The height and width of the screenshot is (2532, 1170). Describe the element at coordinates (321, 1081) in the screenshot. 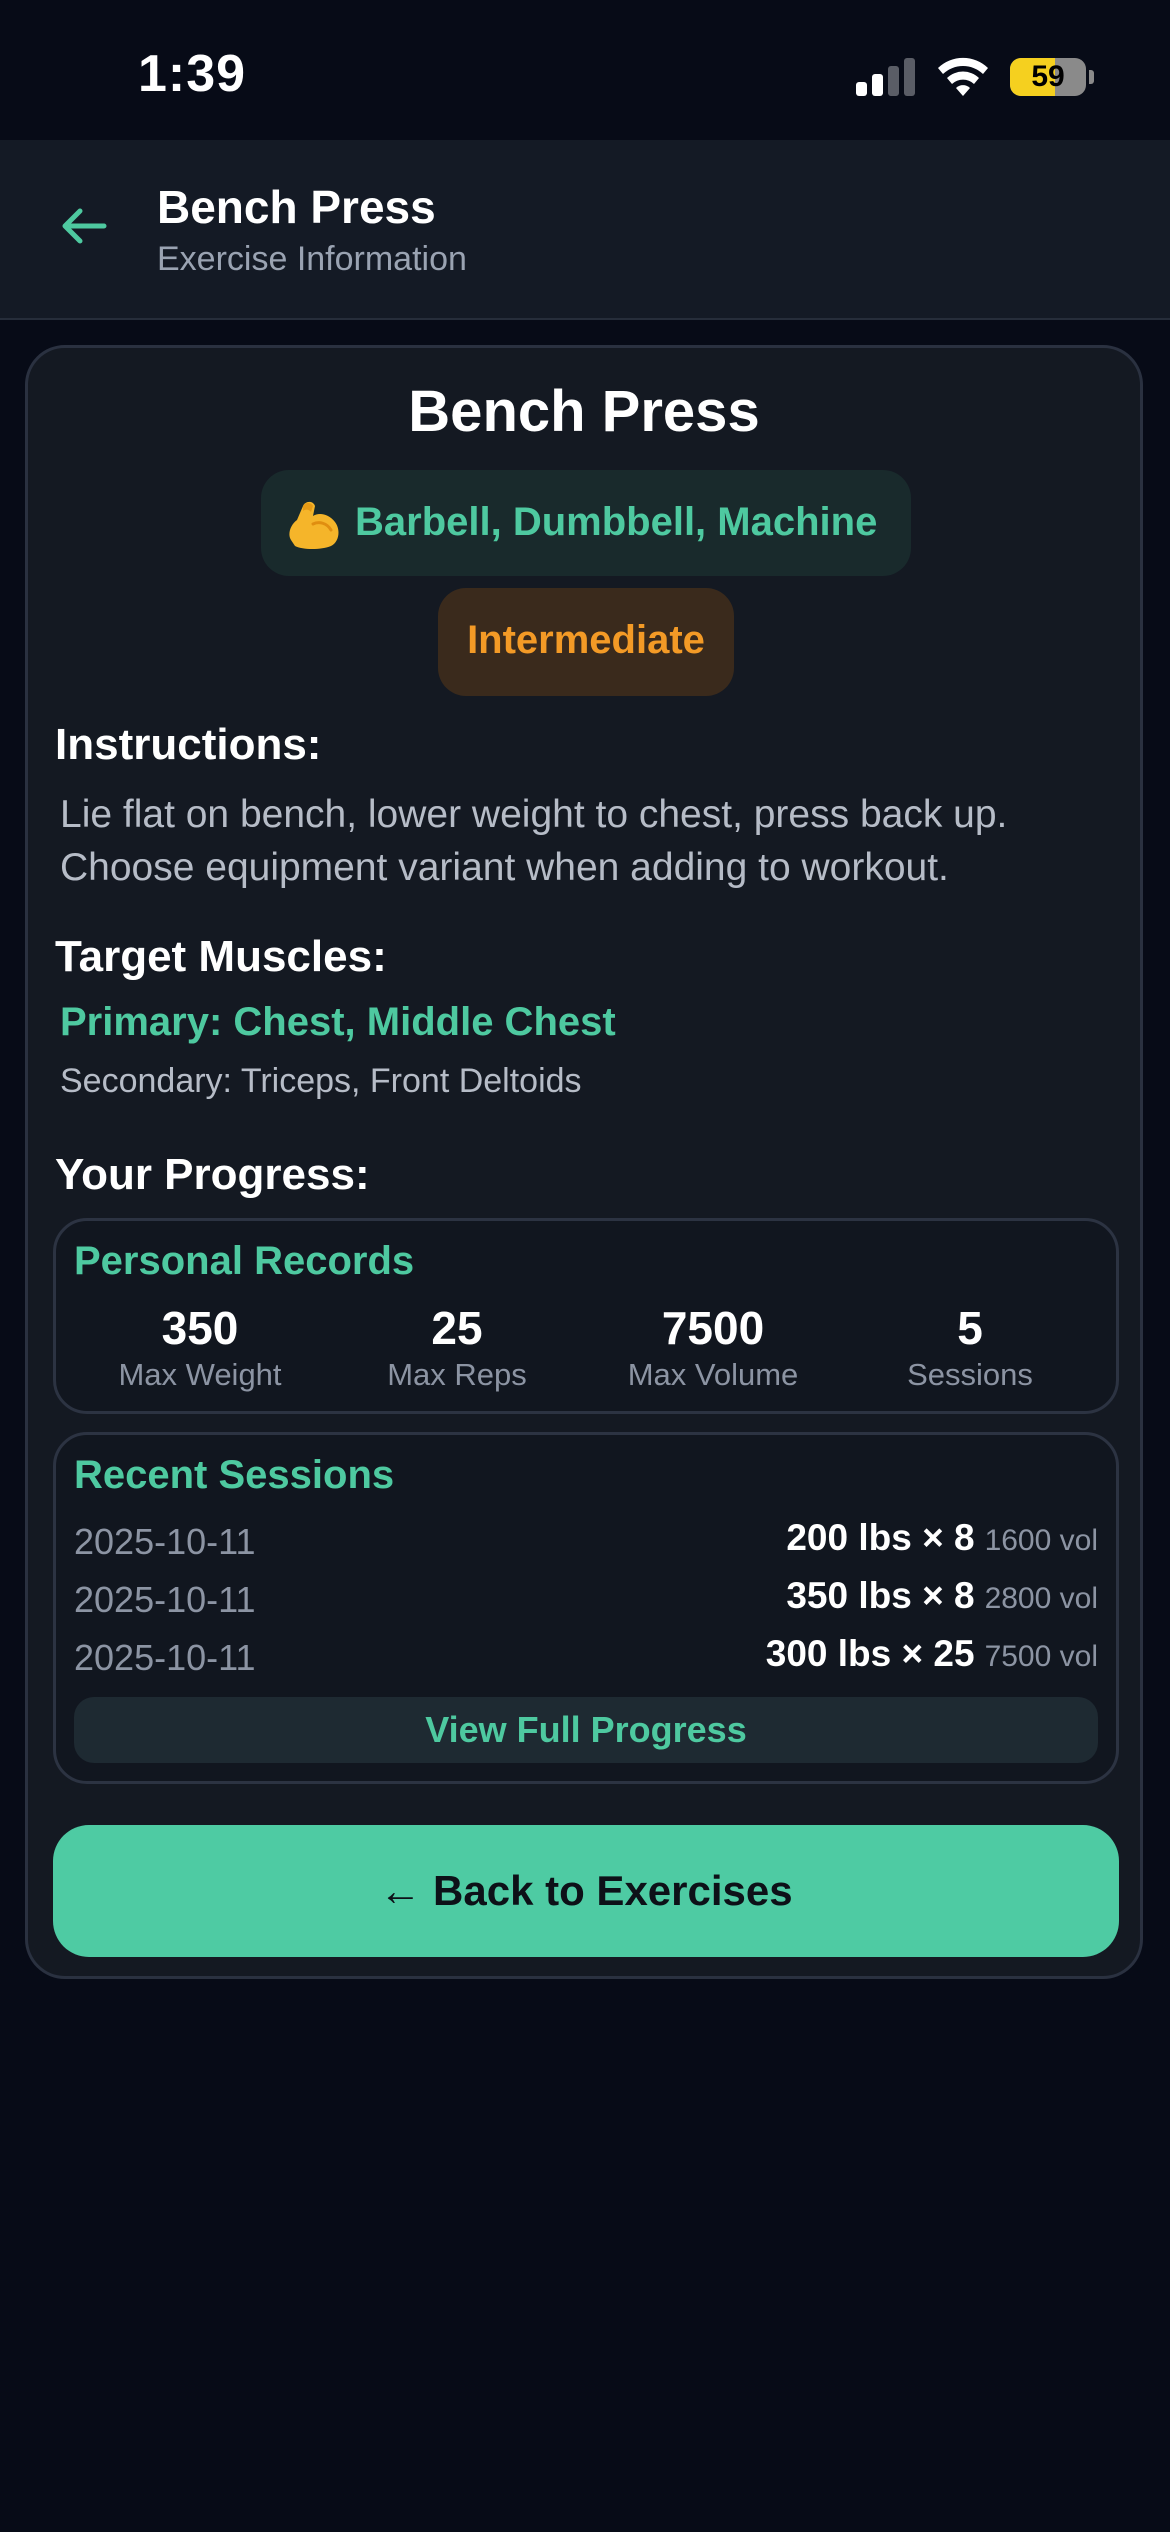

I see `secondary-muscles: Secondary: Triceps, Front Deltoids` at that location.